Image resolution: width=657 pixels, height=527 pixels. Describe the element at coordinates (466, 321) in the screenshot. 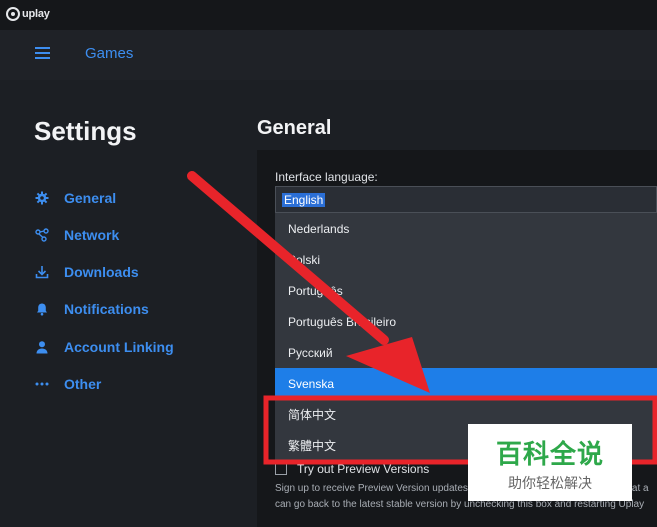

I see `language-option-portugues-brasileiro: Português Brasileiro` at that location.